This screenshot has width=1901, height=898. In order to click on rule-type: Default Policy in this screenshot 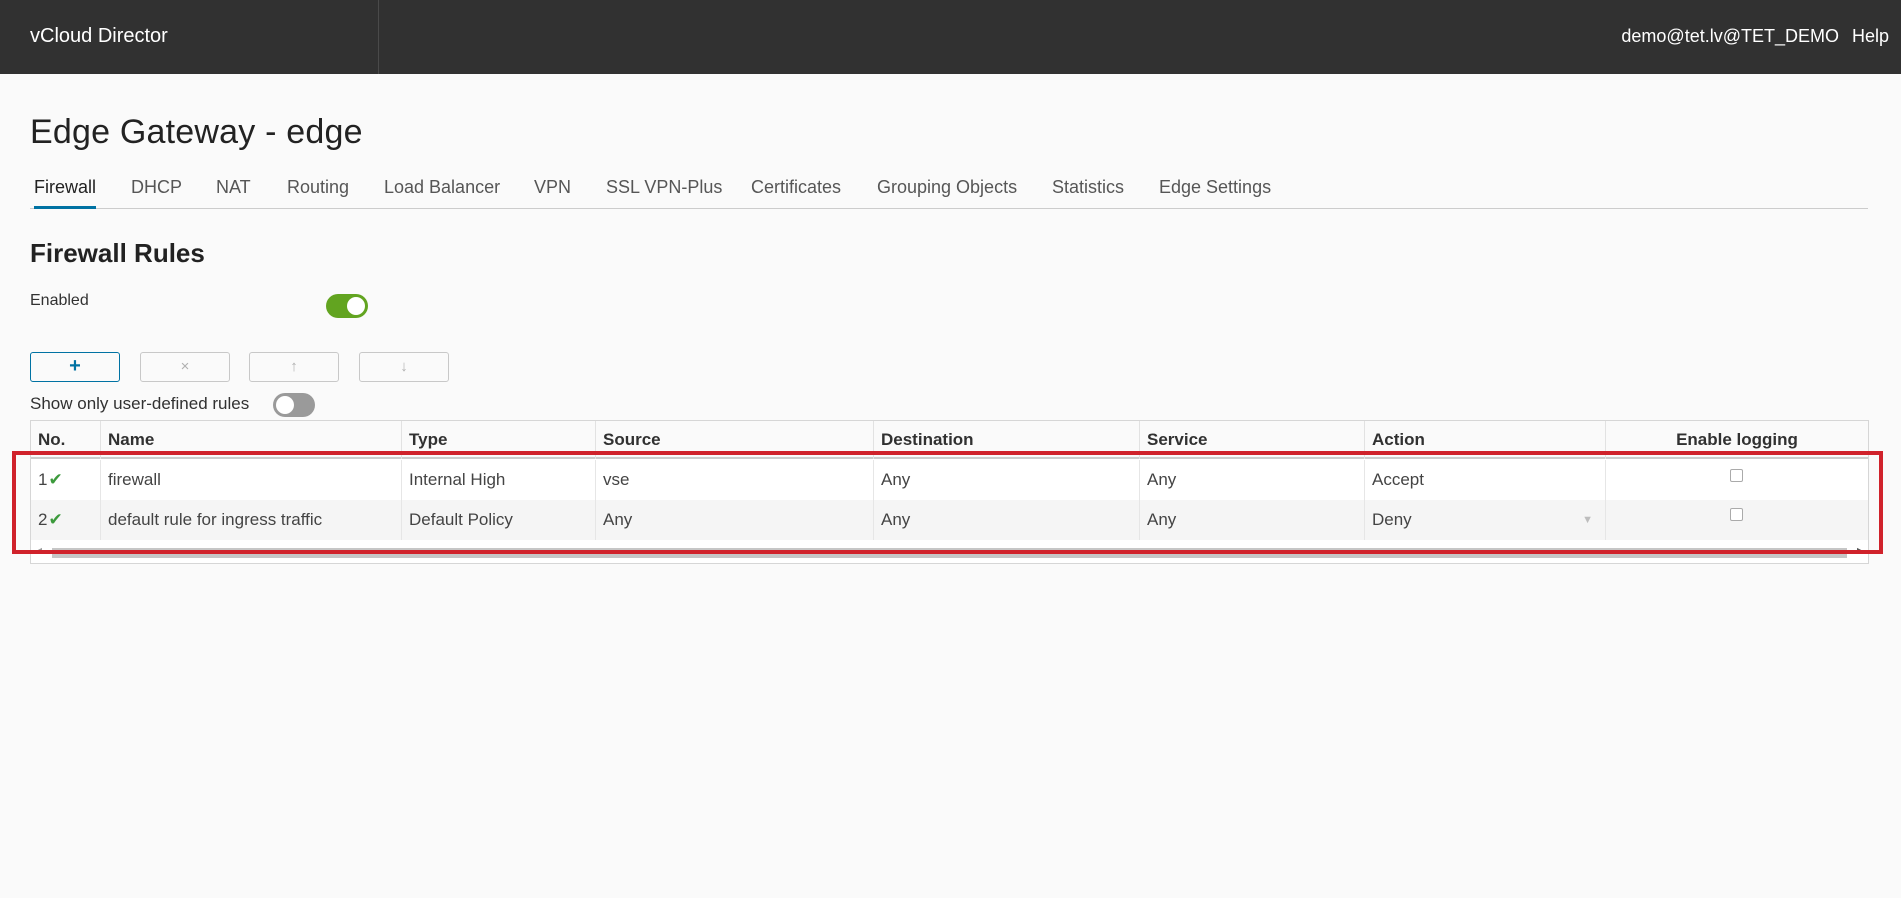, I will do `click(499, 520)`.